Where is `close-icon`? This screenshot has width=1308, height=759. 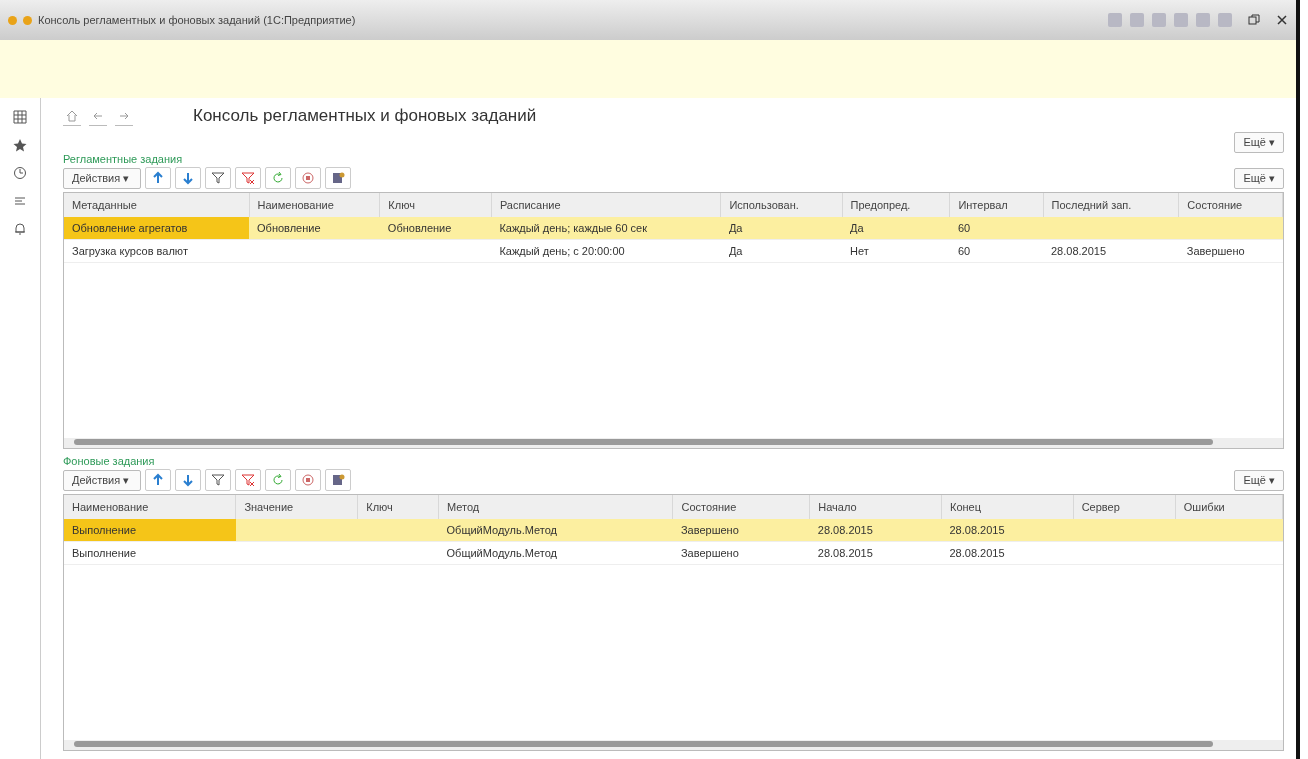
close-icon is located at coordinates (1282, 20).